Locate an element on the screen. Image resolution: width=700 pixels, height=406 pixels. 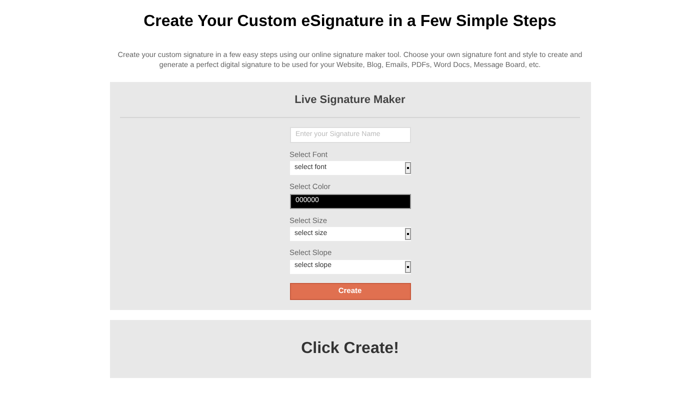
result-text: Click Create! is located at coordinates (350, 348).